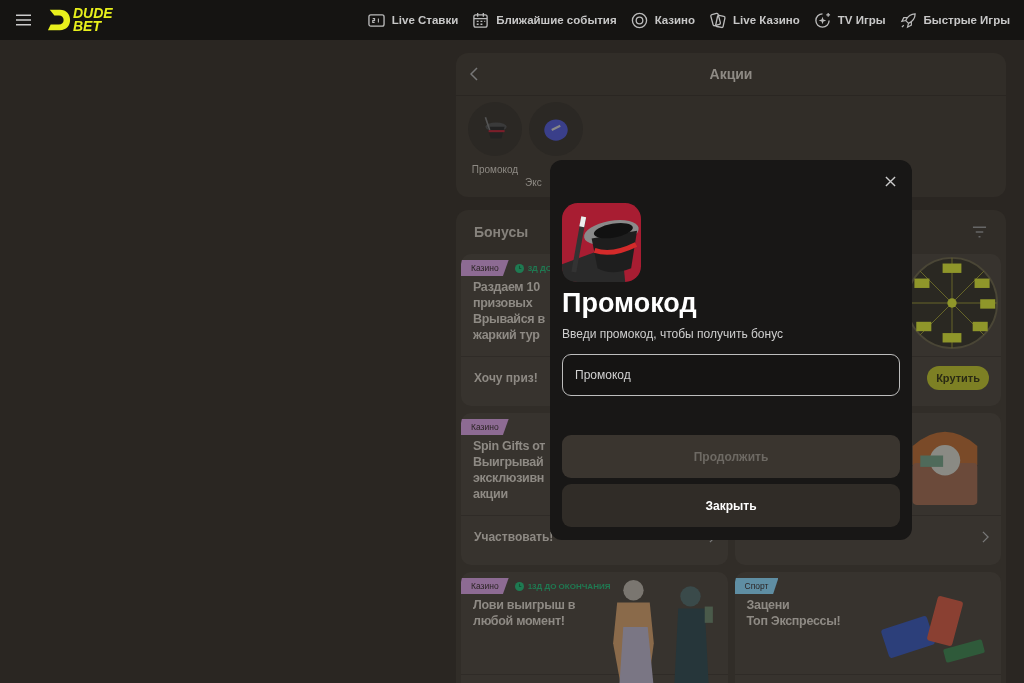  I want to click on bonus-title: Spin Gifts от Выигрывай эксклюзивн акции, so click(509, 470).